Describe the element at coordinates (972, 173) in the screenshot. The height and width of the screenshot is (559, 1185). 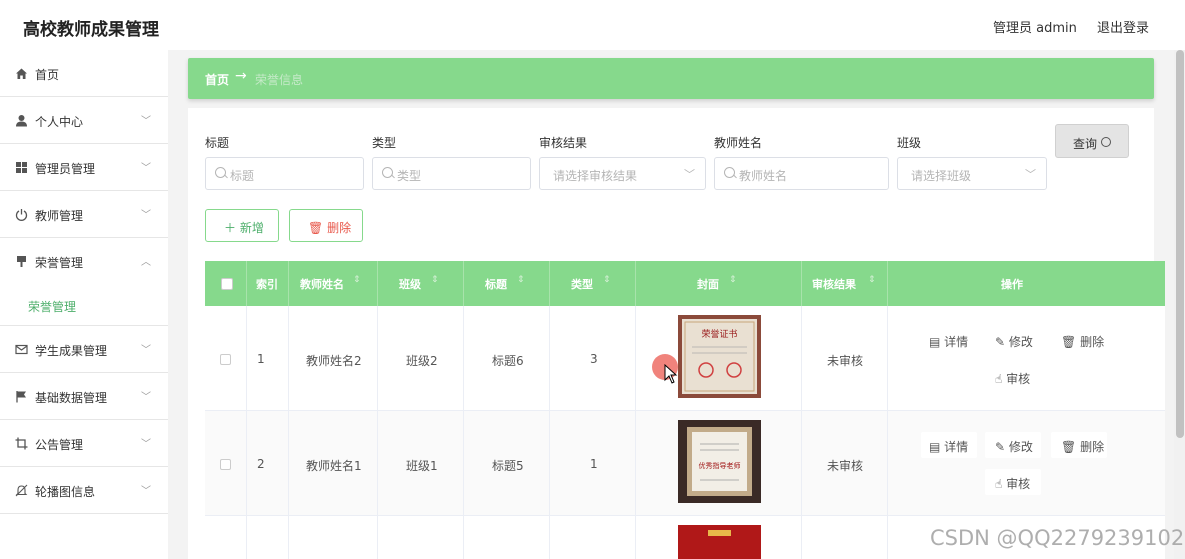
I see `filter-class-select: 请选择班级 ﹀` at that location.